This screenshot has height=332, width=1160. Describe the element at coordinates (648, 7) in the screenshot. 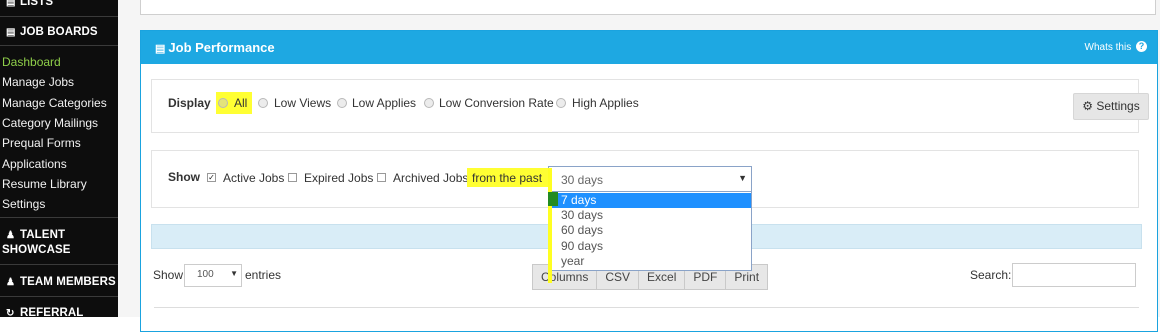

I see `previous-panel` at that location.